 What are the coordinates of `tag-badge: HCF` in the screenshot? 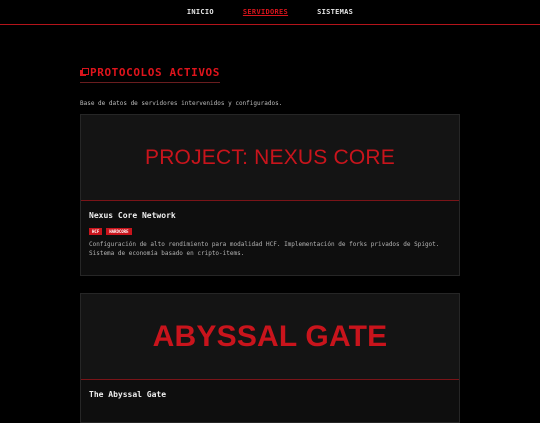 It's located at (96, 231).